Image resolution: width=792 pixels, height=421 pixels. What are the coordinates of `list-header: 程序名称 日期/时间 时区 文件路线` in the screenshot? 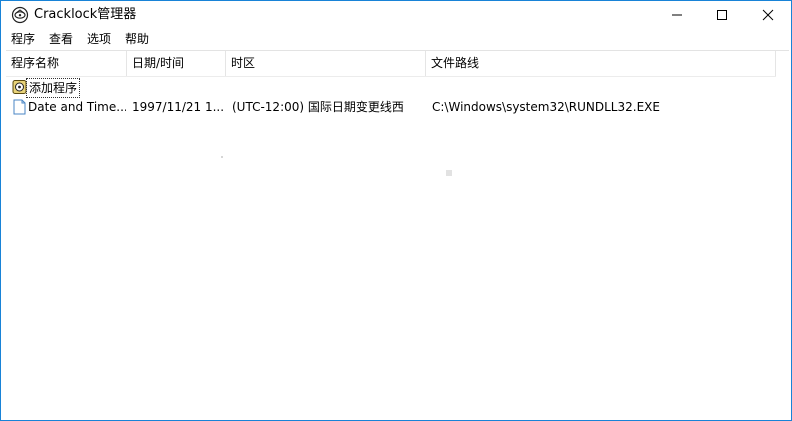 It's located at (397, 64).